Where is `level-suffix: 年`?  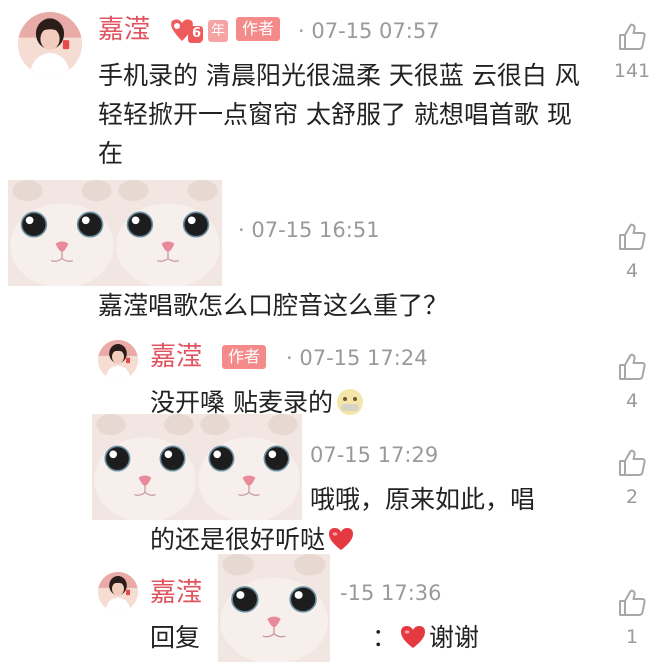
level-suffix: 年 is located at coordinates (218, 31).